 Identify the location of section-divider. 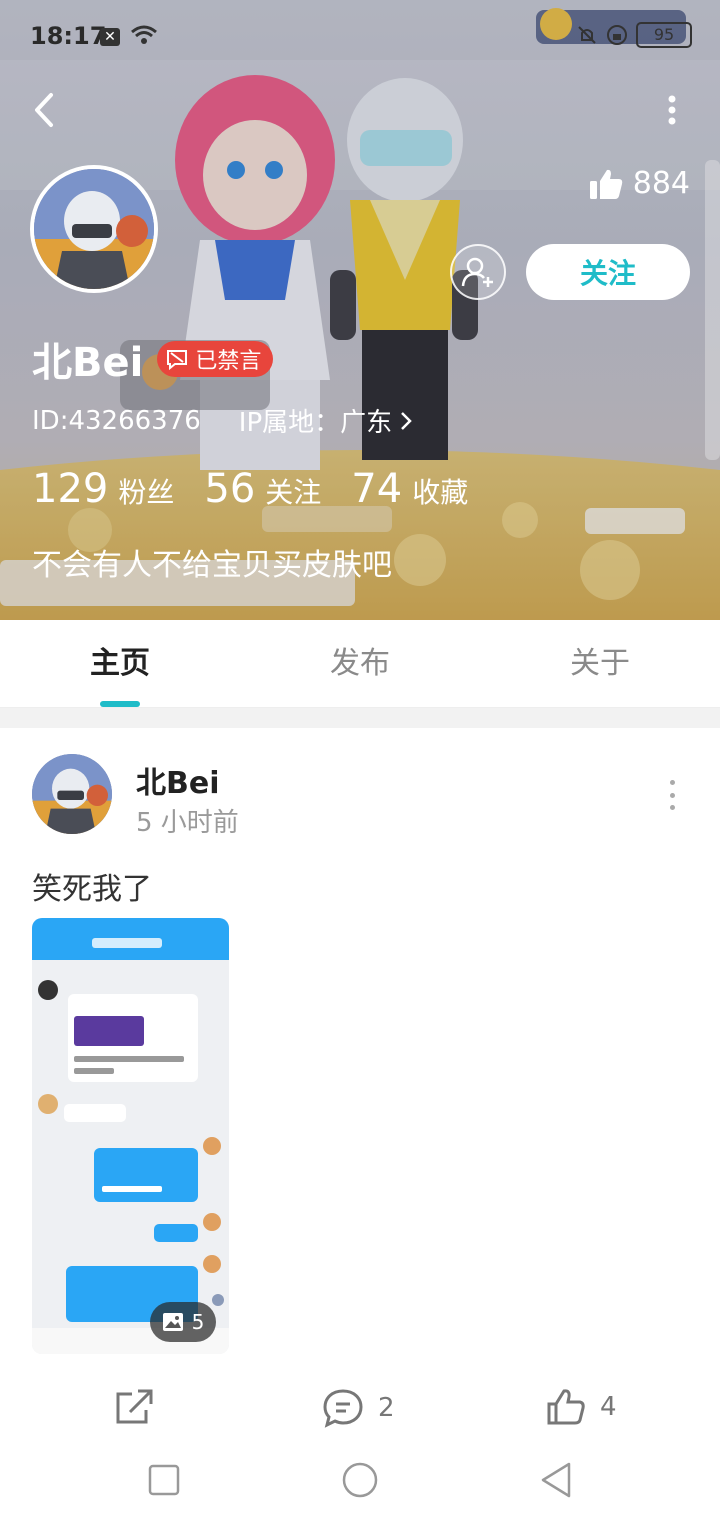
(360, 718).